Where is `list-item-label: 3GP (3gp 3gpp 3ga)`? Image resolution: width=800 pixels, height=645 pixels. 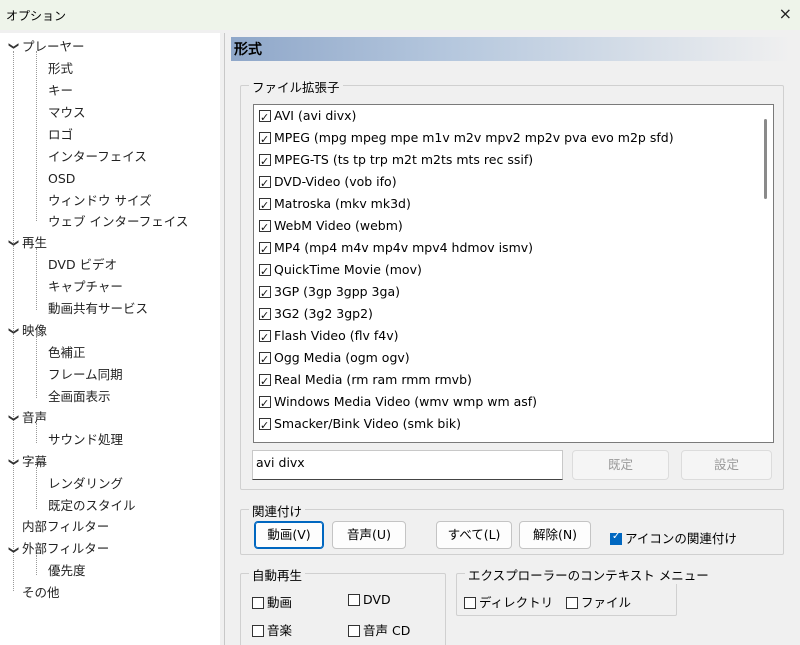
list-item-label: 3GP (3gp 3gpp 3ga) is located at coordinates (337, 291).